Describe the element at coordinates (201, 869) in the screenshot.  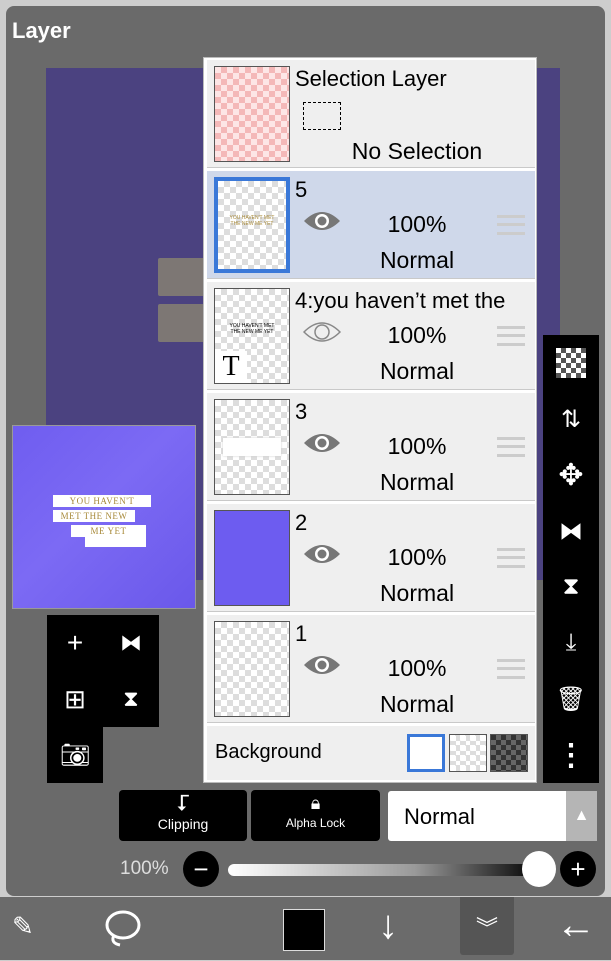
I see `opacity-decrease-button: −` at that location.